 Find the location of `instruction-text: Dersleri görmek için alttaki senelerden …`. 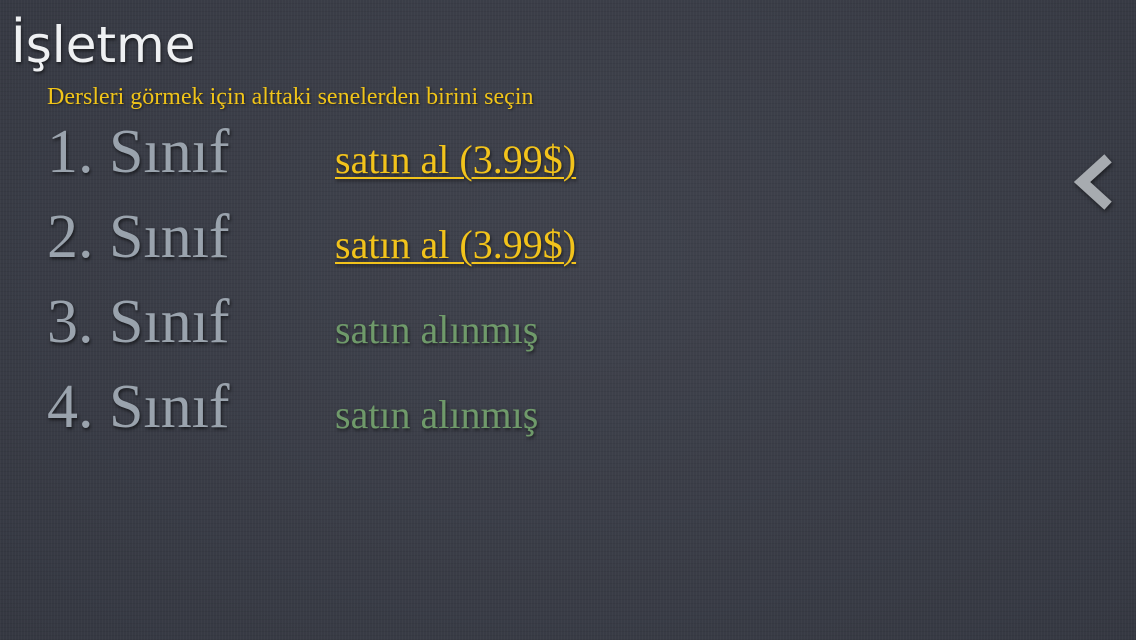

instruction-text: Dersleri görmek için alttaki senelerden … is located at coordinates (290, 97).